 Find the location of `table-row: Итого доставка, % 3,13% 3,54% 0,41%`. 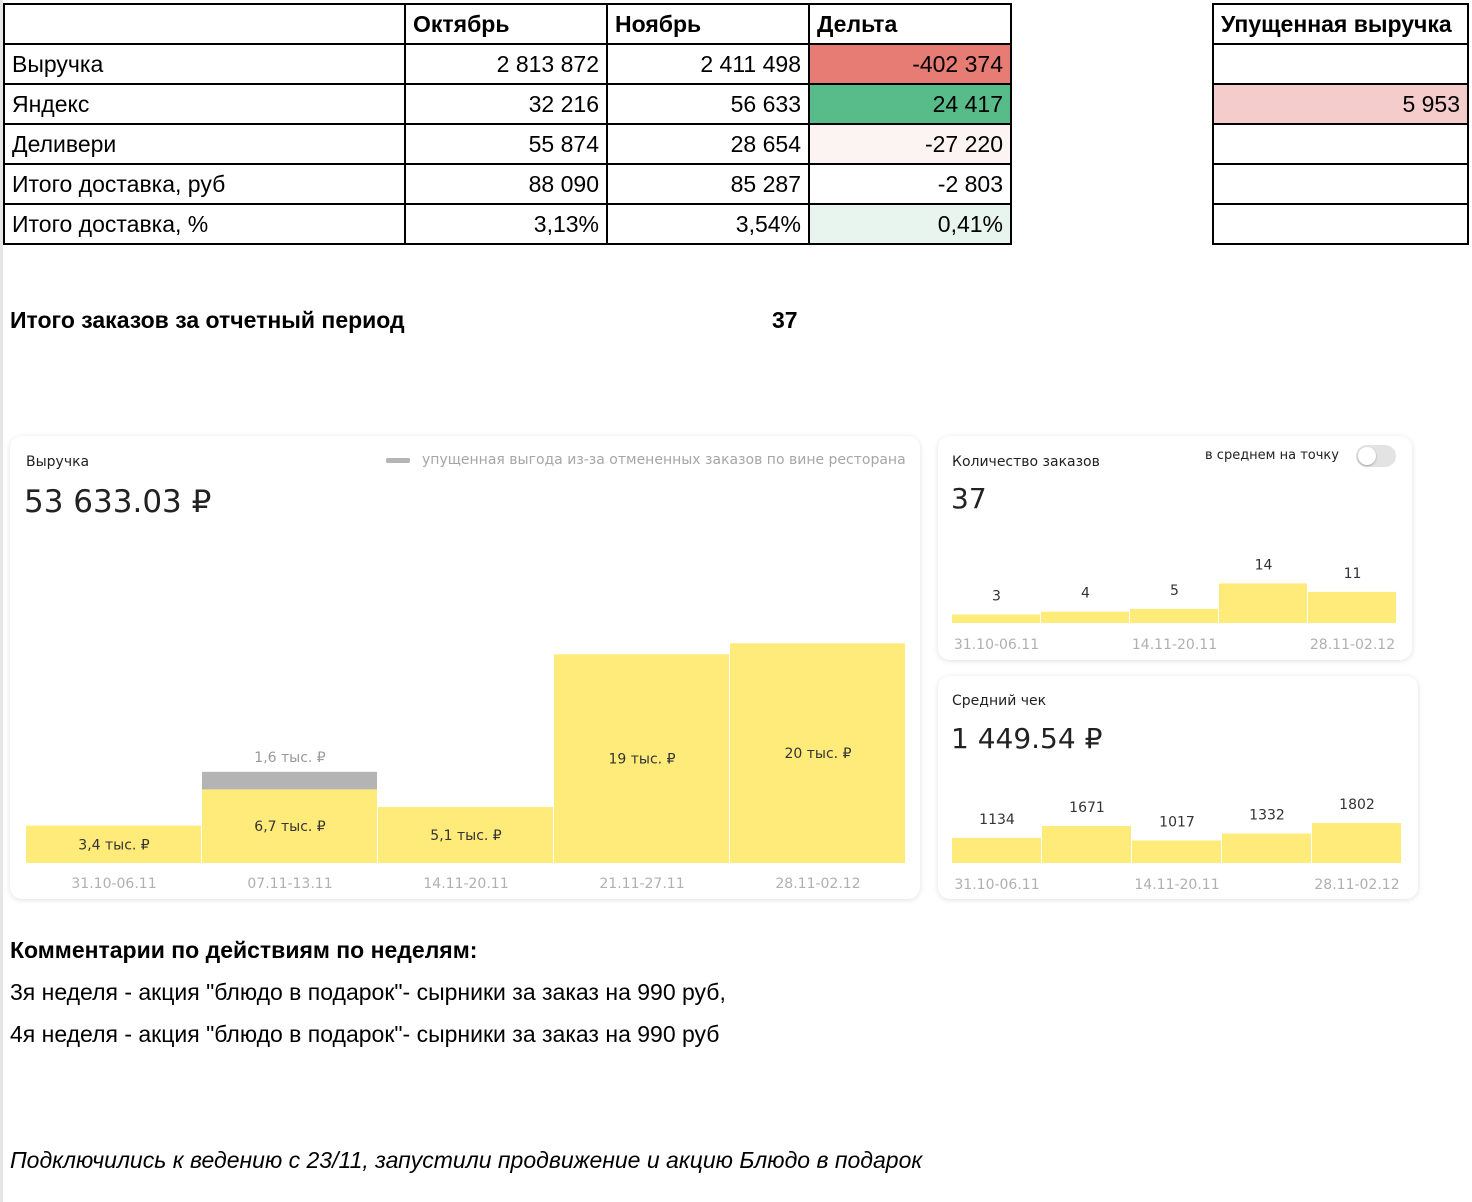

table-row: Итого доставка, % 3,13% 3,54% 0,41% is located at coordinates (507, 224).